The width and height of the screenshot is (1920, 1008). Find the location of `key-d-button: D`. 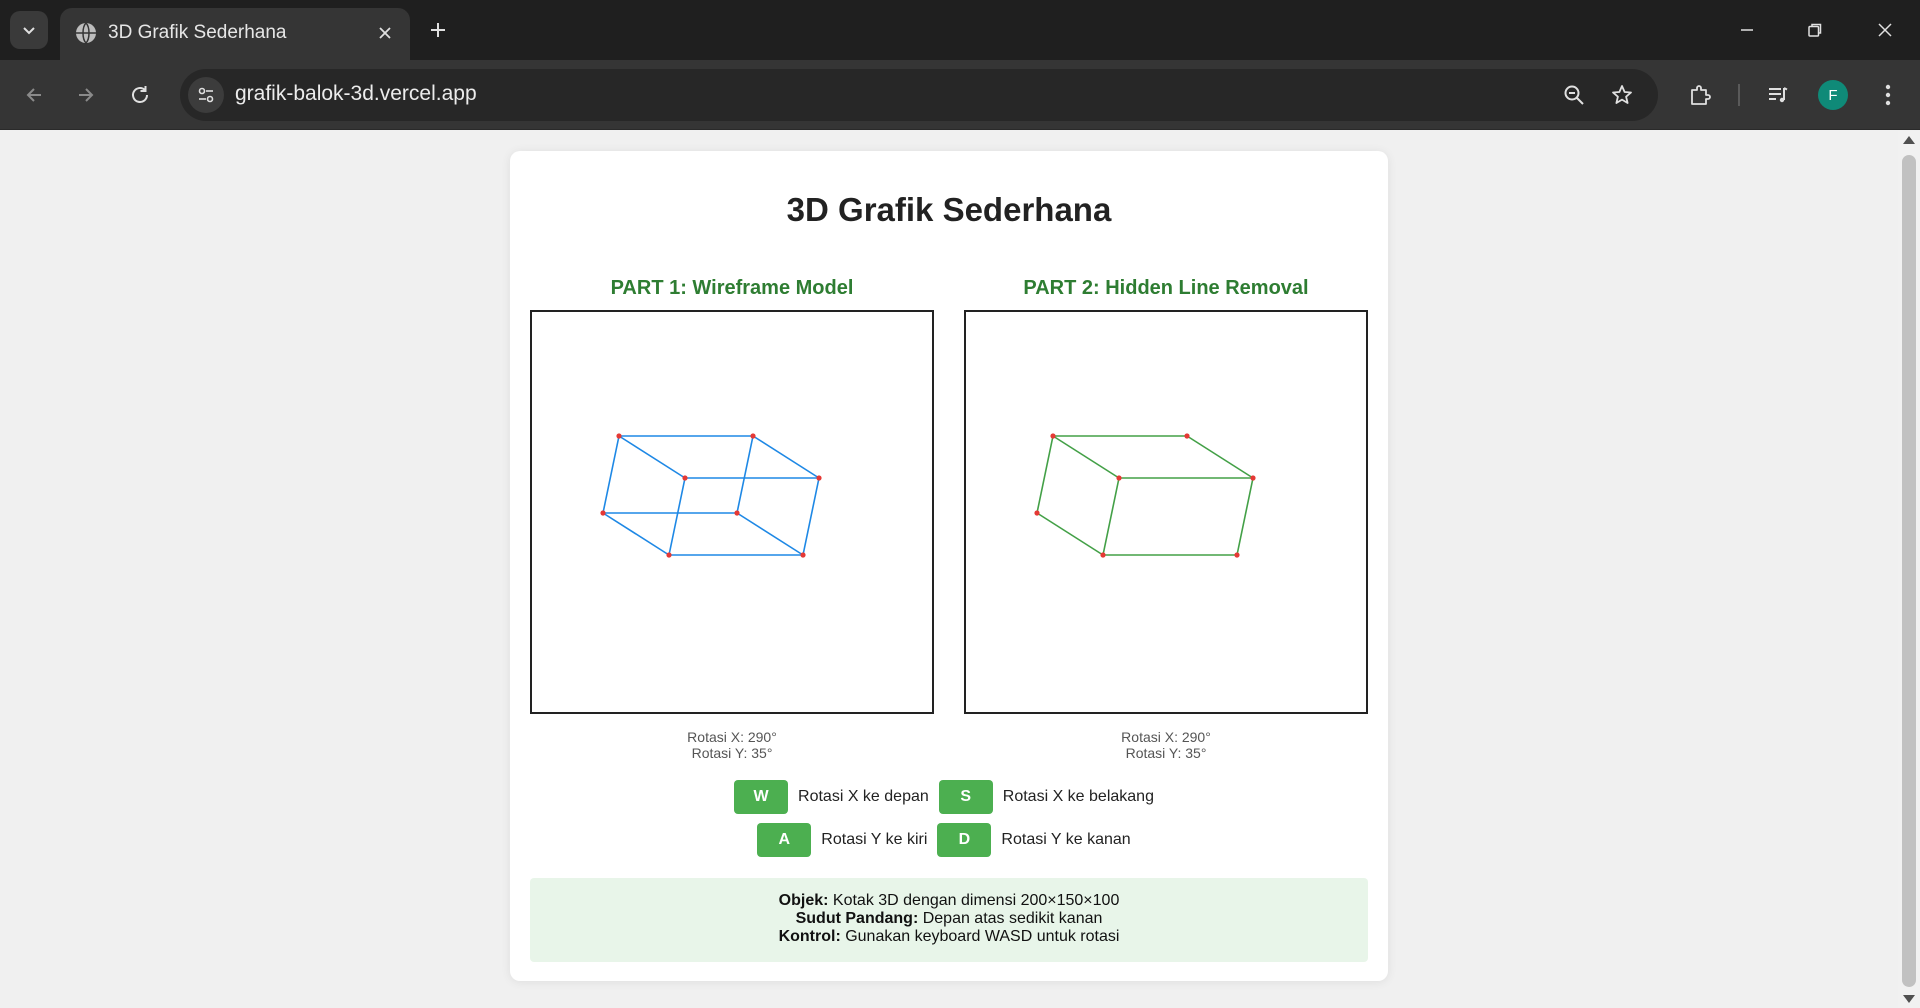

key-d-button: D is located at coordinates (964, 840).